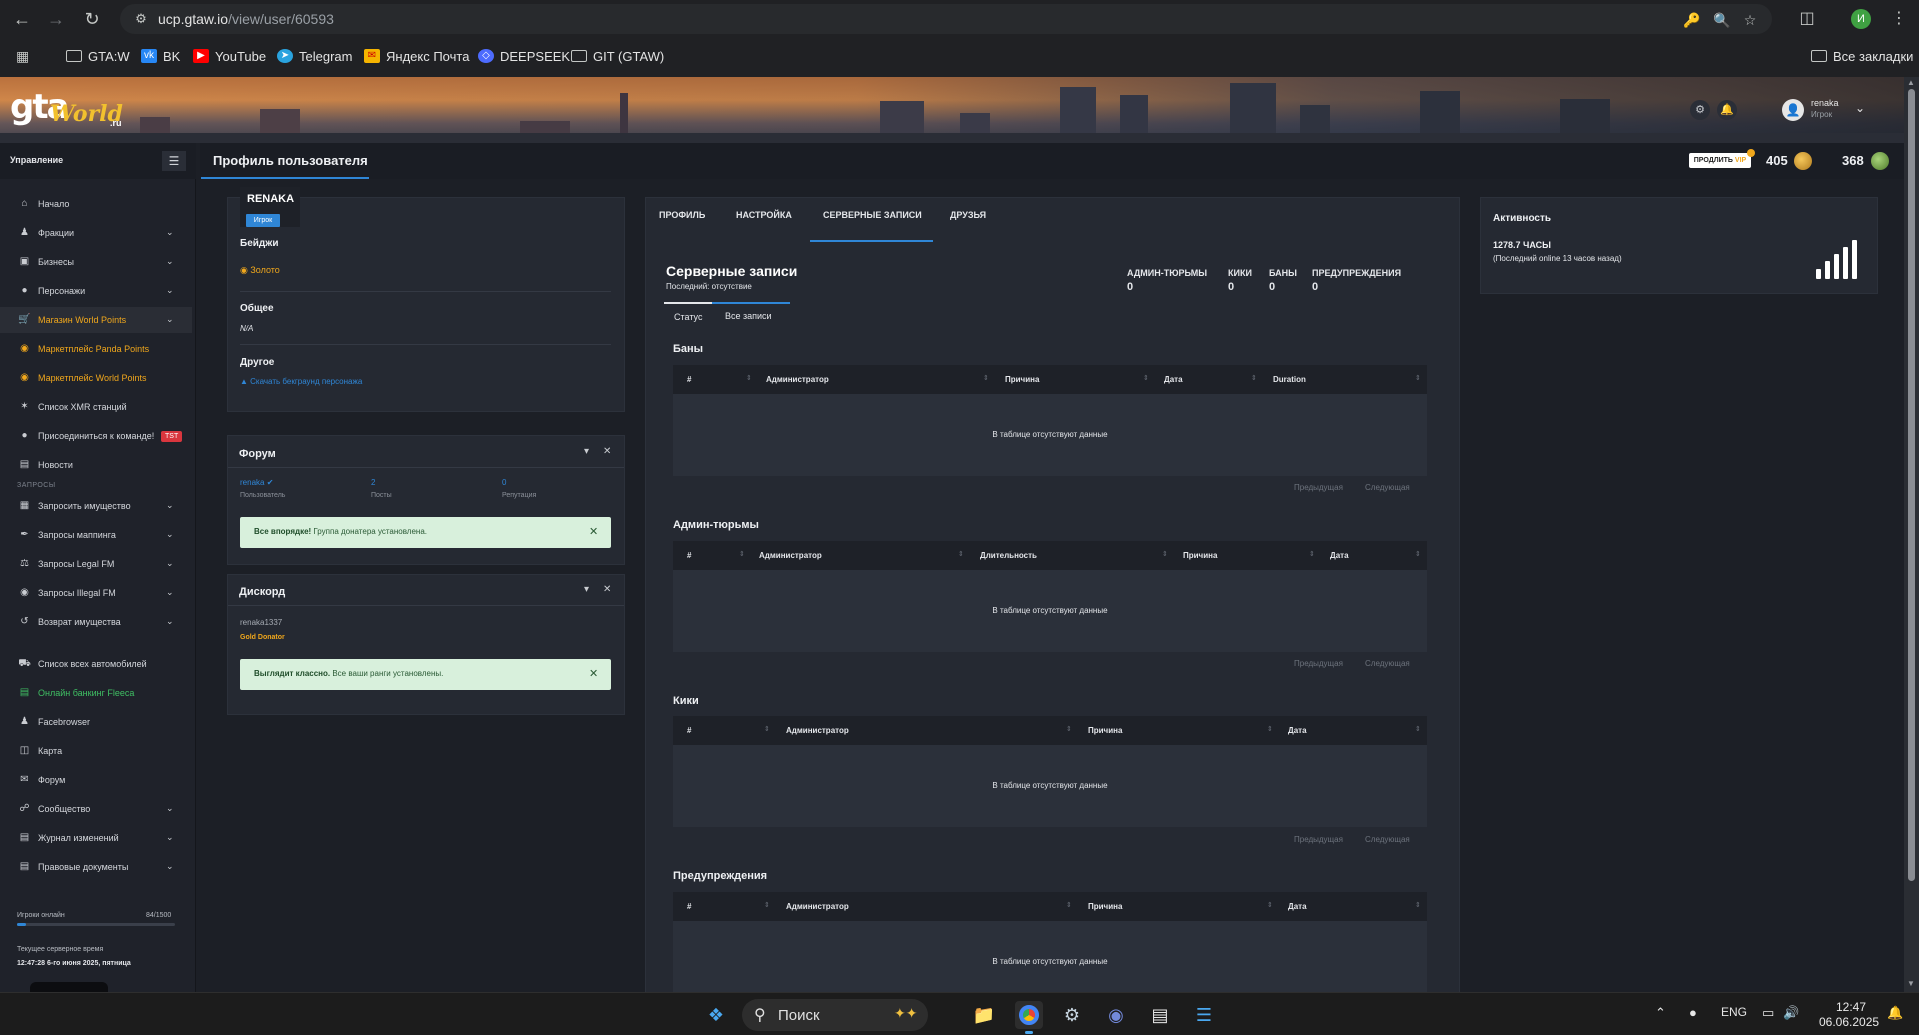  I want to click on user-avatar-icon: 👤, so click(1793, 110).